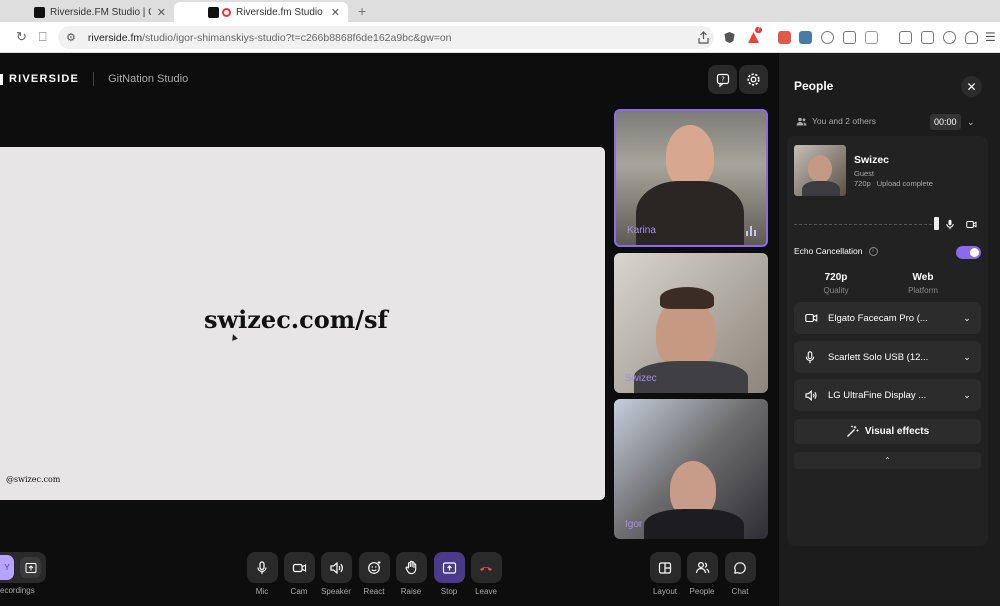 Image resolution: width=1000 pixels, height=606 pixels. What do you see at coordinates (836, 121) in the screenshot?
I see `participants-summary: You and 2 others` at bounding box center [836, 121].